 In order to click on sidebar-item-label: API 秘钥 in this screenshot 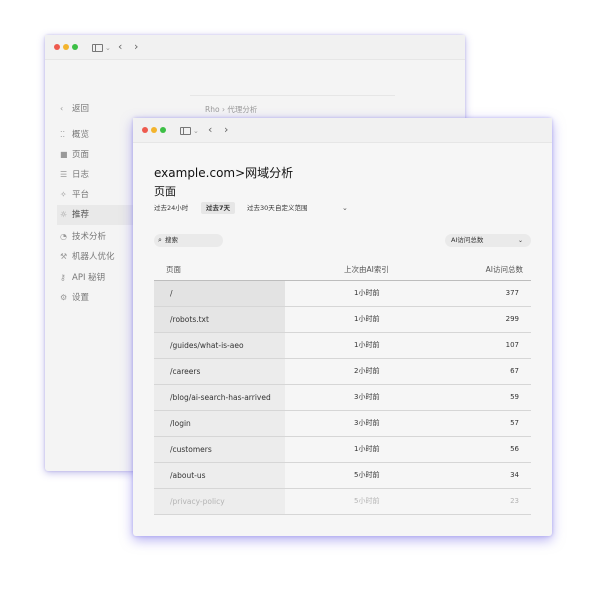, I will do `click(89, 278)`.